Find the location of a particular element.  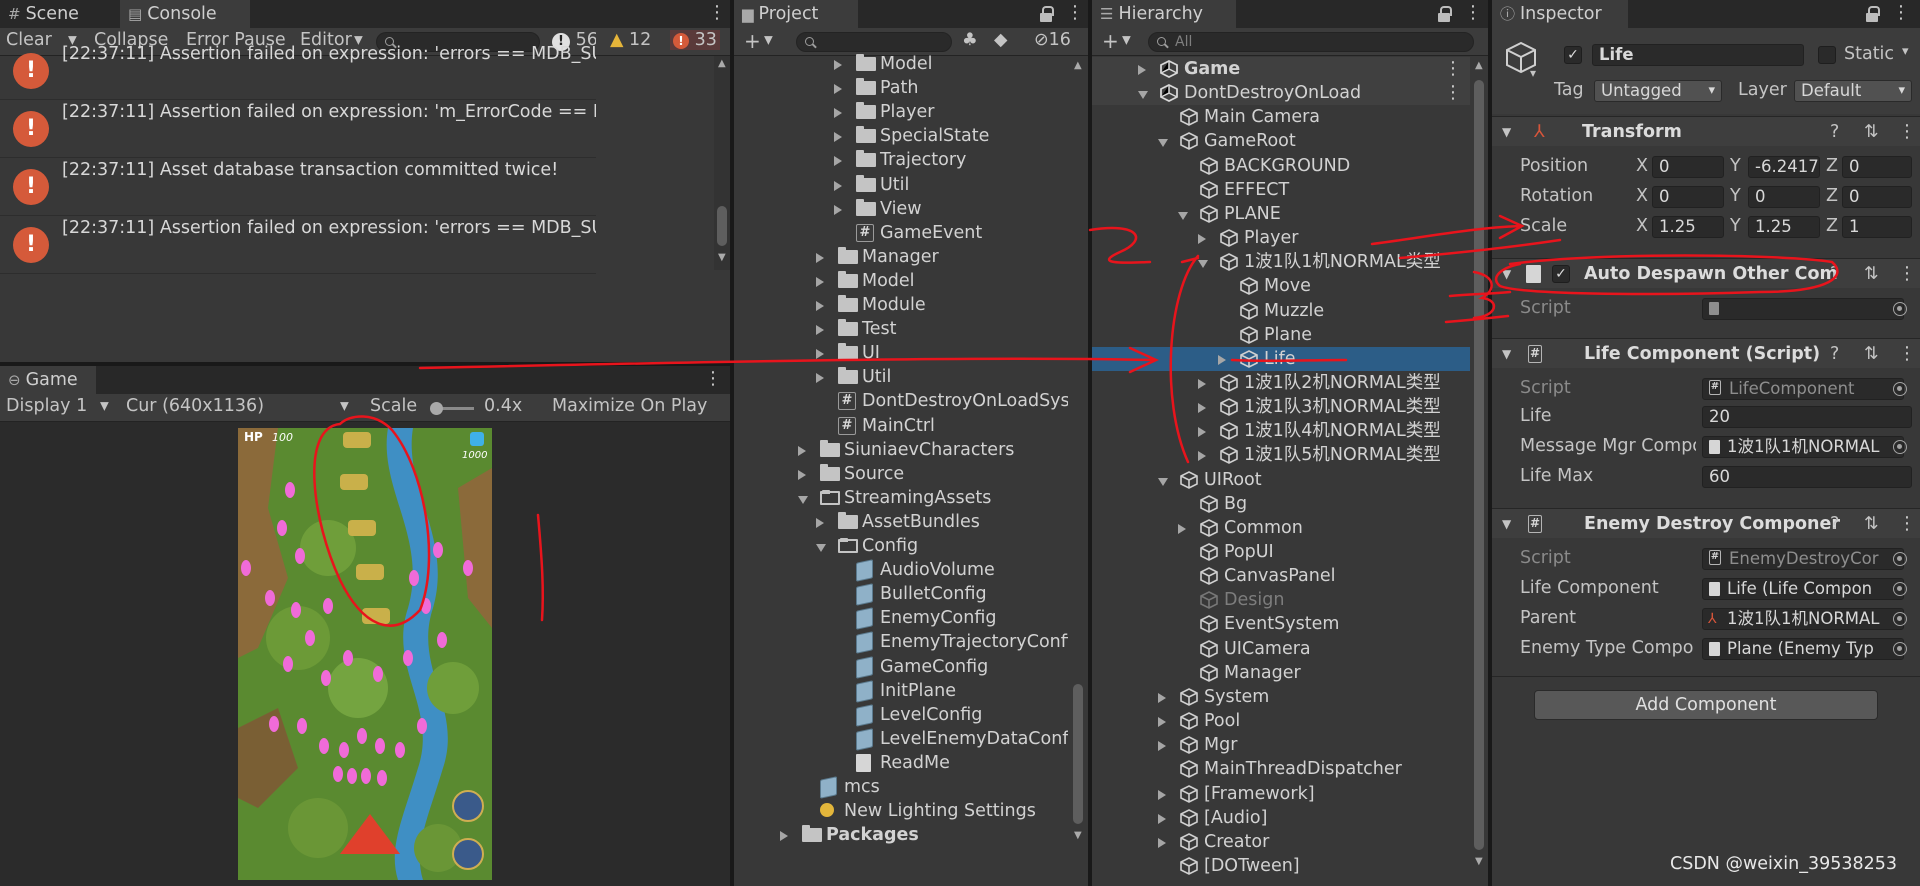

scale-x-label: X is located at coordinates (1642, 226).